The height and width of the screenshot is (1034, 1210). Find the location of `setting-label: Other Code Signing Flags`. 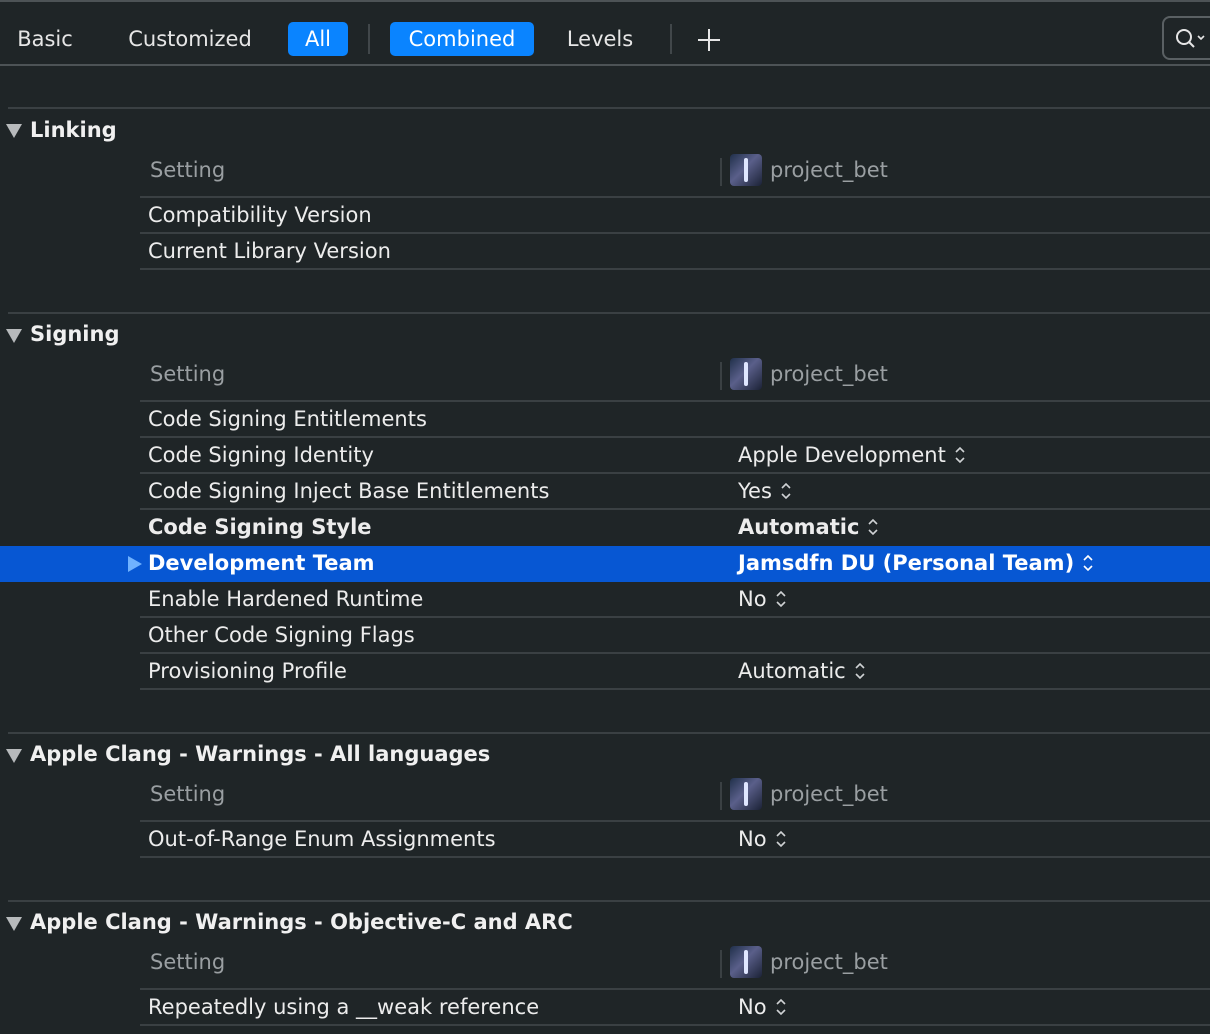

setting-label: Other Code Signing Flags is located at coordinates (281, 635).